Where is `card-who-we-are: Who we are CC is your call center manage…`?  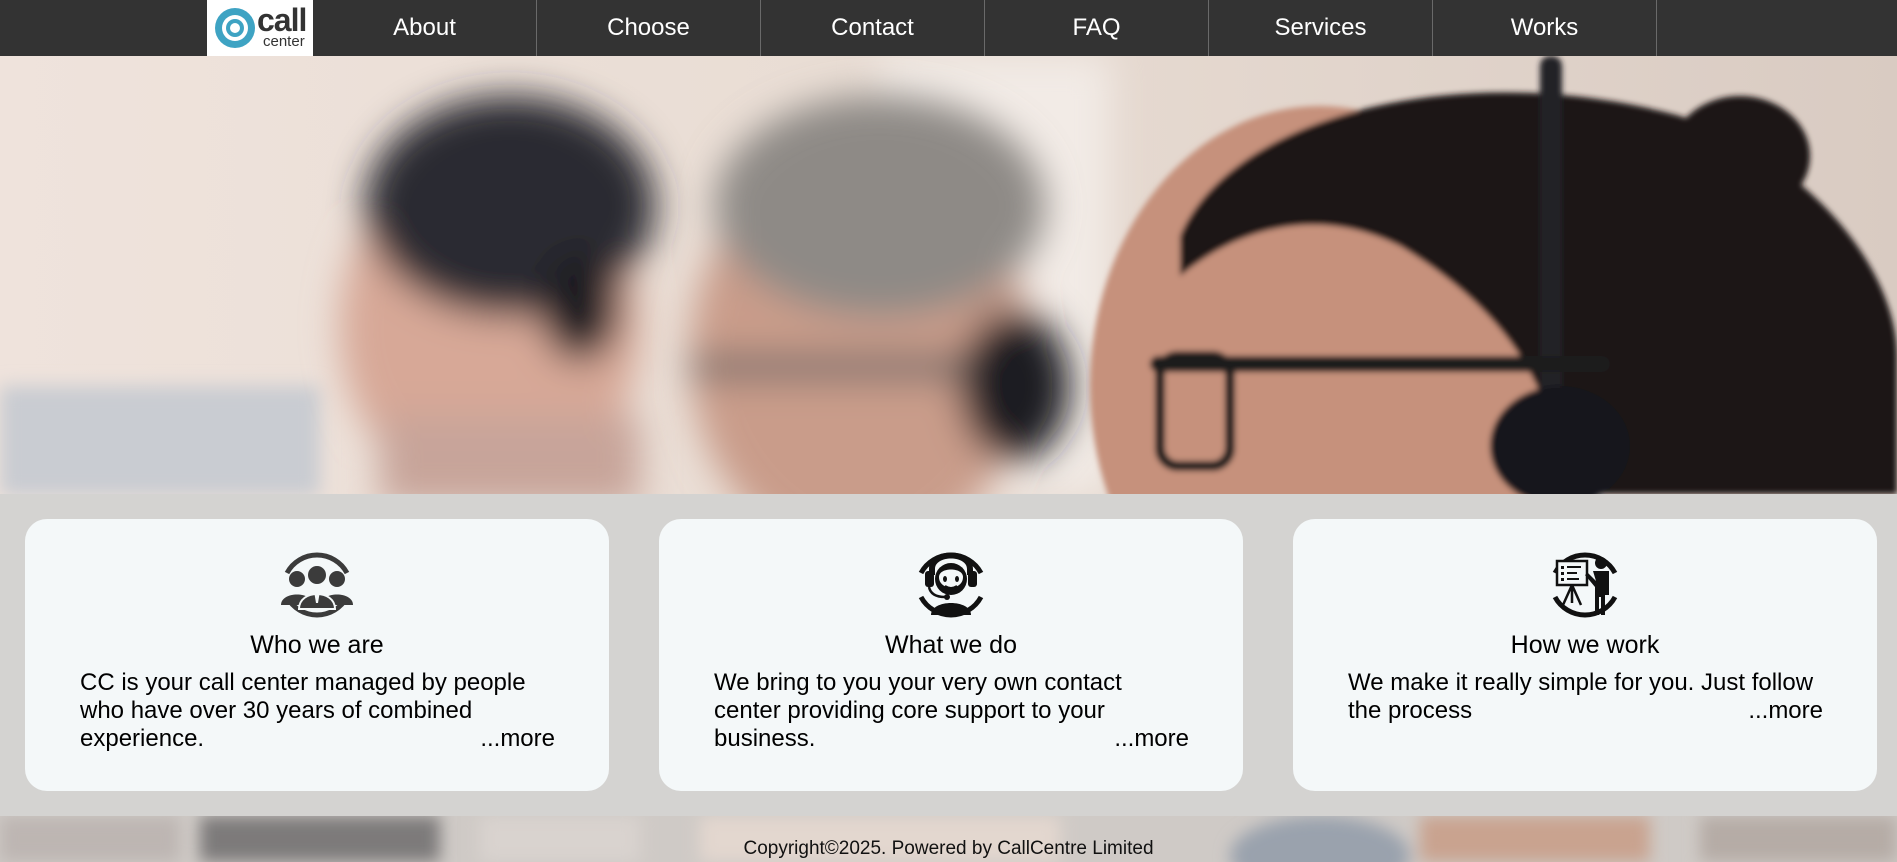 card-who-we-are: Who we are CC is your call center manage… is located at coordinates (317, 655).